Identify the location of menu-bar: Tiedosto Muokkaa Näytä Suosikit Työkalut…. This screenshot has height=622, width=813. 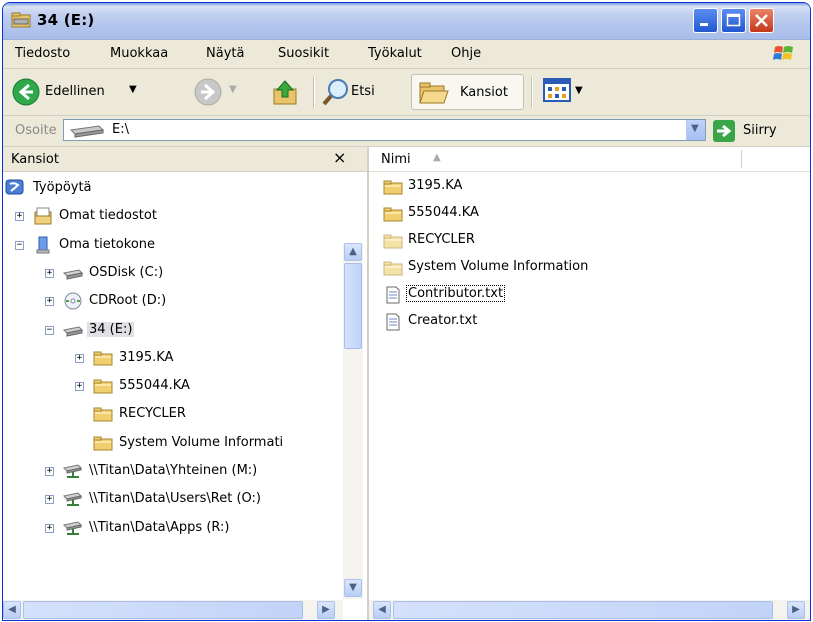
(406, 54).